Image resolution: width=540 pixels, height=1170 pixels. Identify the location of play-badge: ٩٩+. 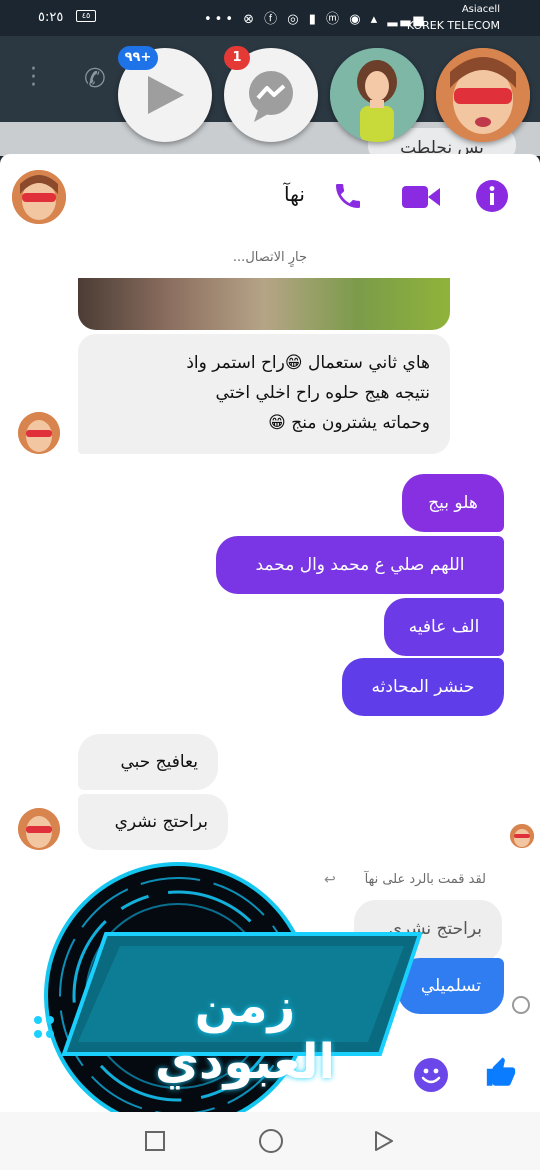
(138, 58).